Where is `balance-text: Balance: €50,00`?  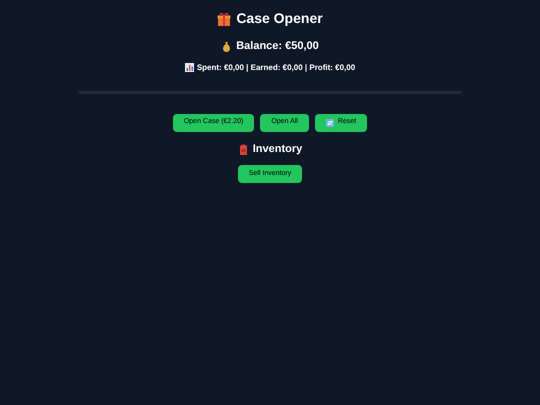 balance-text: Balance: €50,00 is located at coordinates (277, 46).